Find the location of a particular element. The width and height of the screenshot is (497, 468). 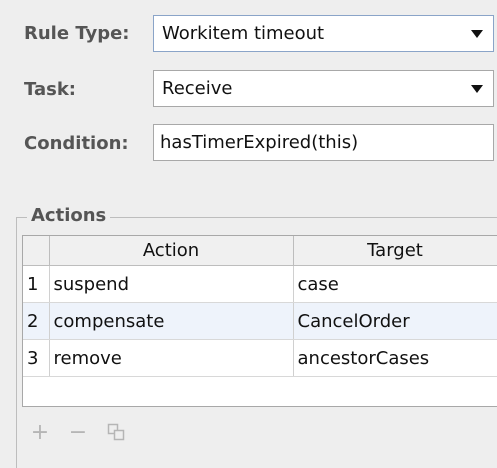

rule-type-value: Workitem timeout is located at coordinates (243, 33).